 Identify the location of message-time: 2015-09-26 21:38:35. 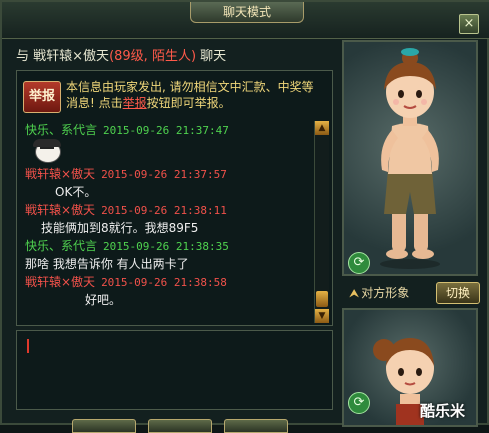
(166, 246).